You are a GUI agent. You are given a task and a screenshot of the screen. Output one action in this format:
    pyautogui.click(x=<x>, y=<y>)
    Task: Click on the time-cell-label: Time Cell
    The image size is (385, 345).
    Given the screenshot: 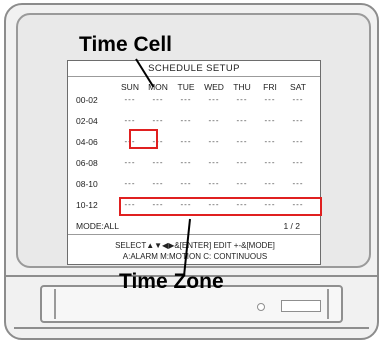 What is the action you would take?
    pyautogui.click(x=125, y=44)
    